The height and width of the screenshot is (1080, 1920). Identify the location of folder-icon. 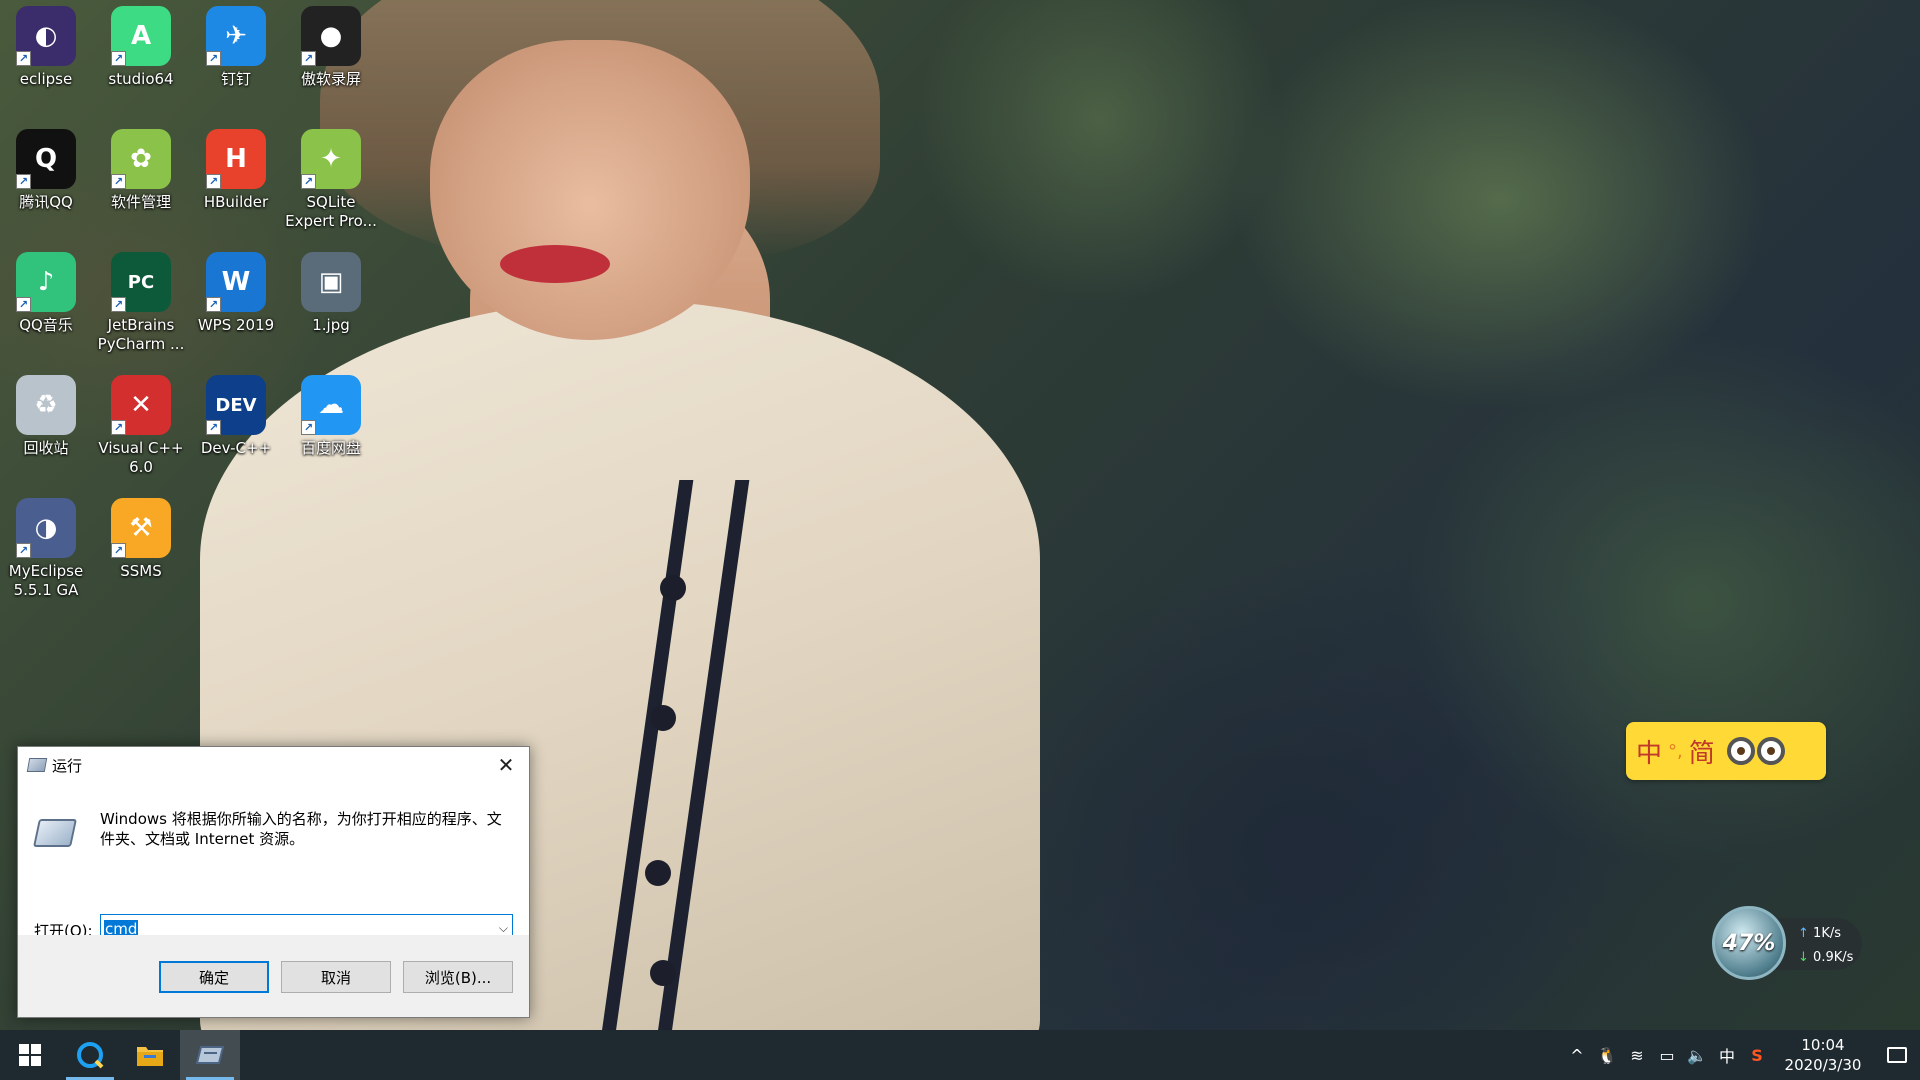
(150, 1056).